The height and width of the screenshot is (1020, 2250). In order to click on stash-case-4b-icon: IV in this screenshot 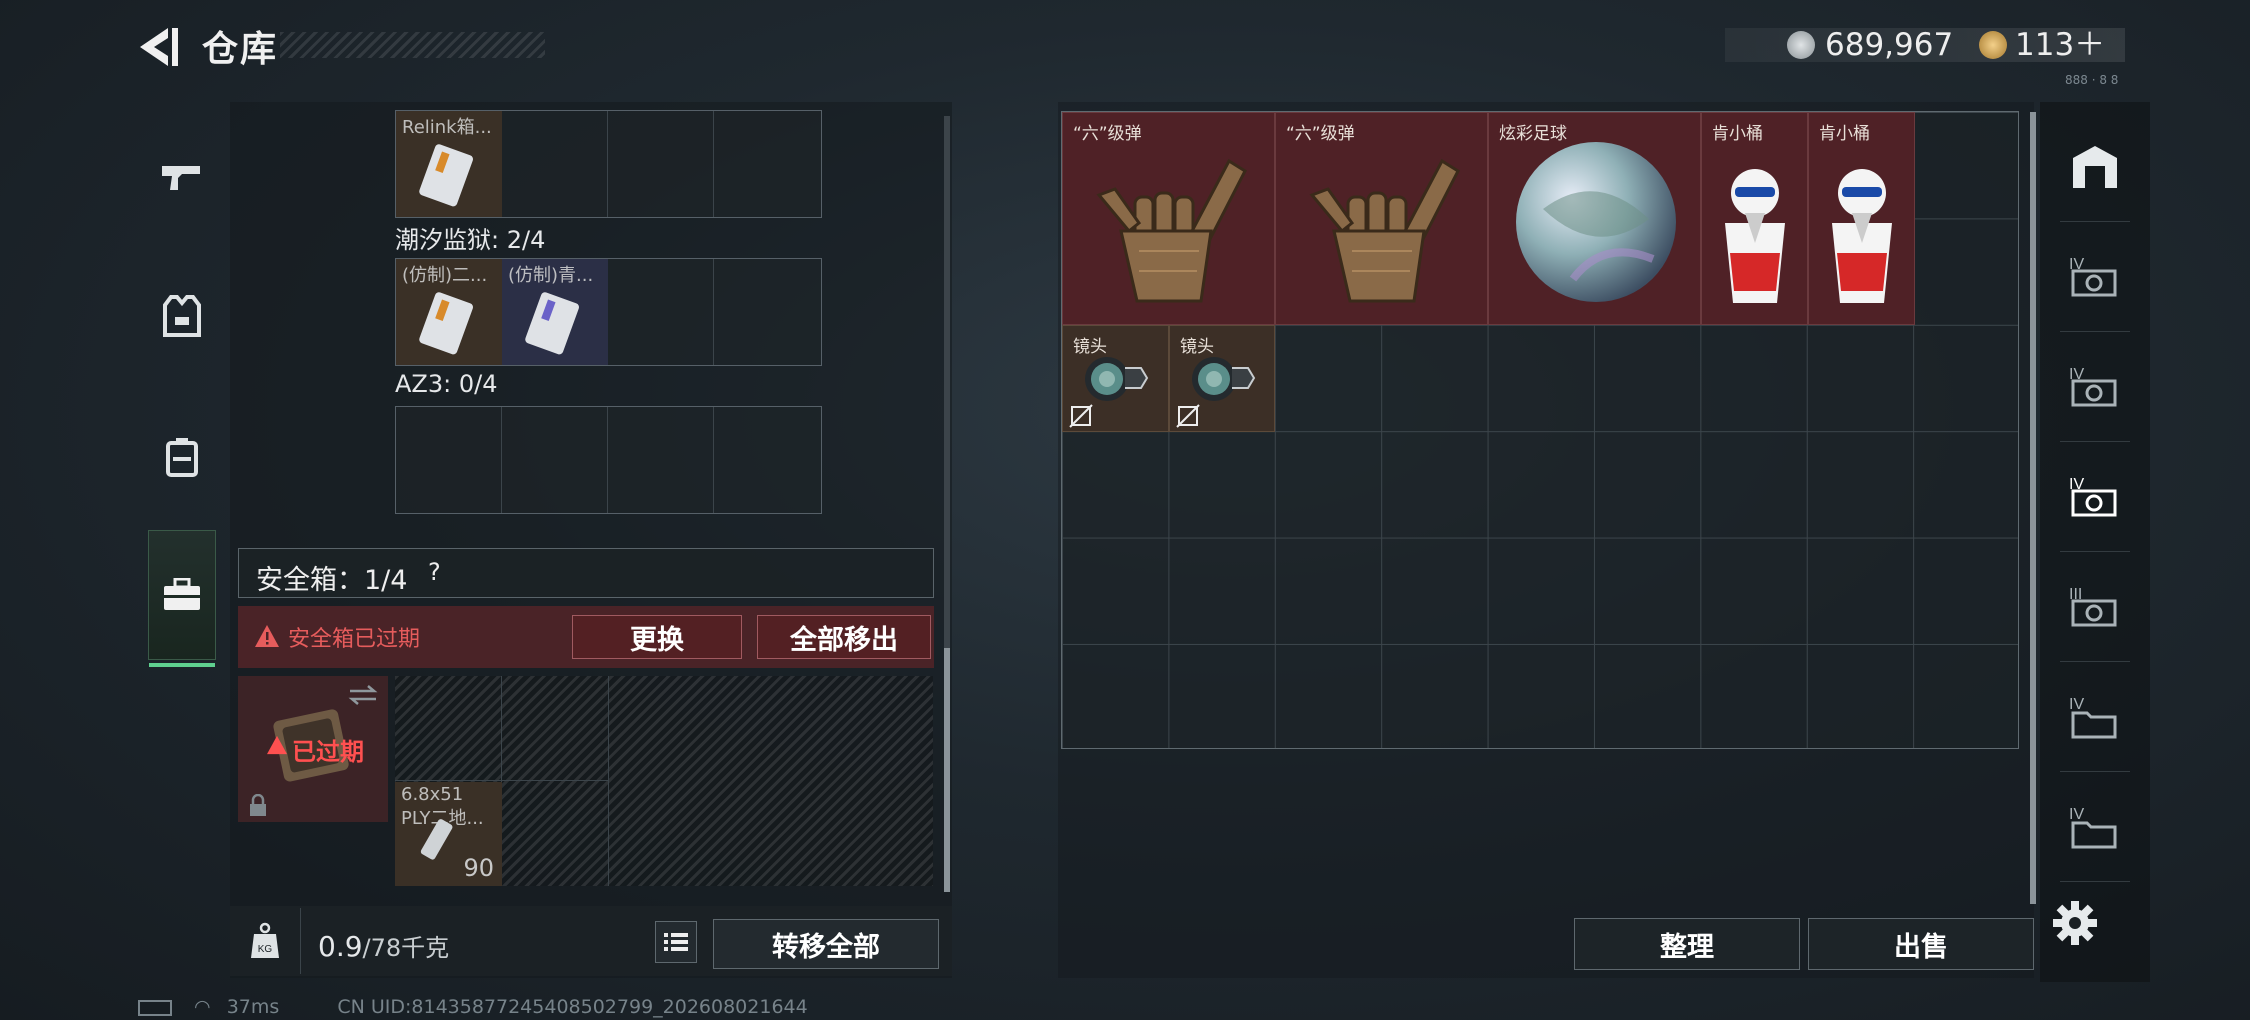, I will do `click(2093, 386)`.